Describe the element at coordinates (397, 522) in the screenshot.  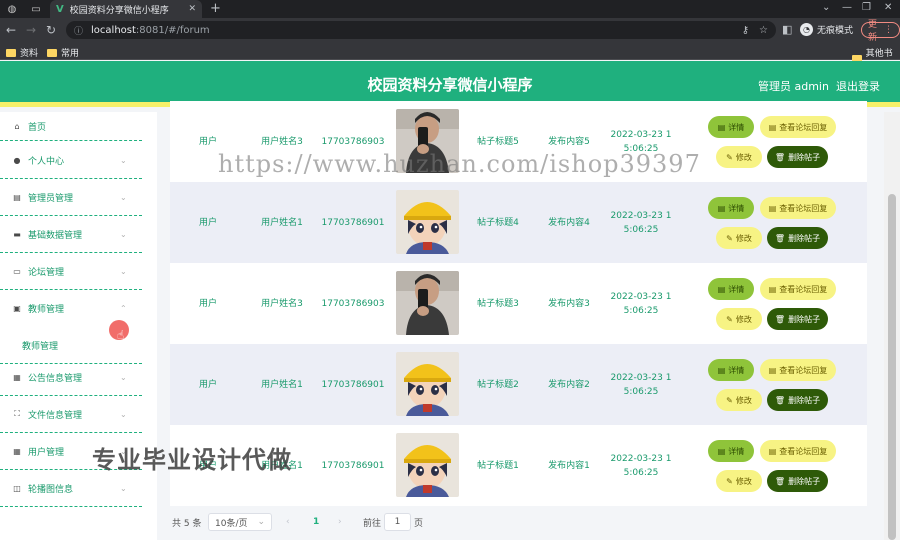
I see `goto-page-input: 1` at that location.